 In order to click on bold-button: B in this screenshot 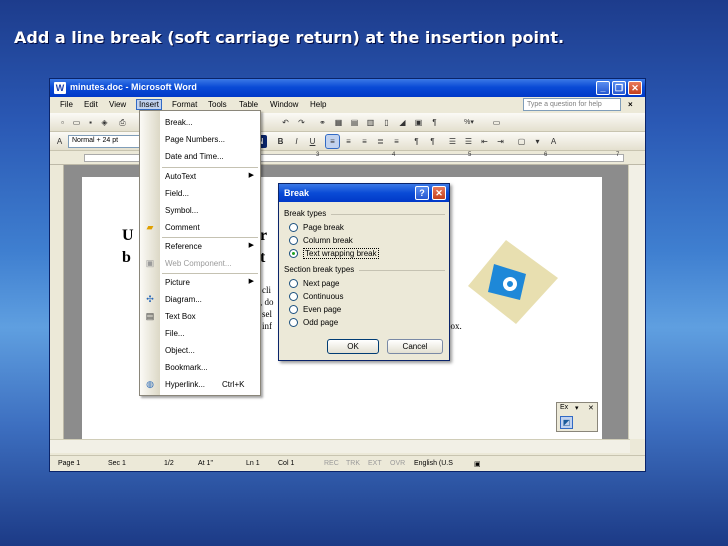, I will do `click(280, 141)`.